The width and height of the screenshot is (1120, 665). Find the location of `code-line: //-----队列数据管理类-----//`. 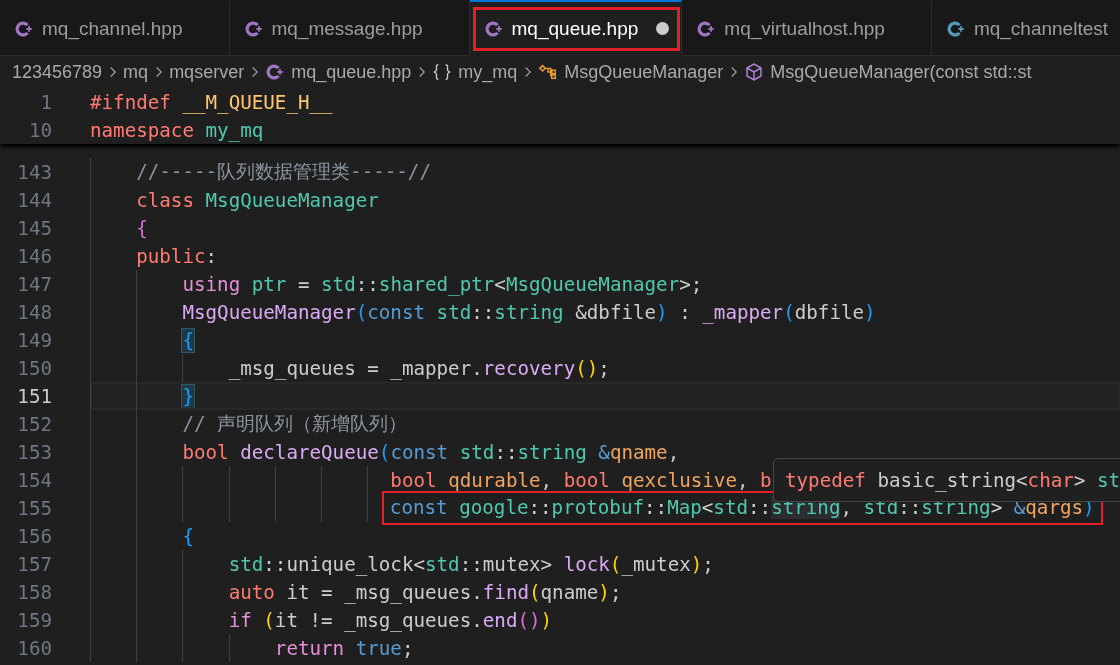

code-line: //-----队列数据管理类-----// is located at coordinates (283, 172).